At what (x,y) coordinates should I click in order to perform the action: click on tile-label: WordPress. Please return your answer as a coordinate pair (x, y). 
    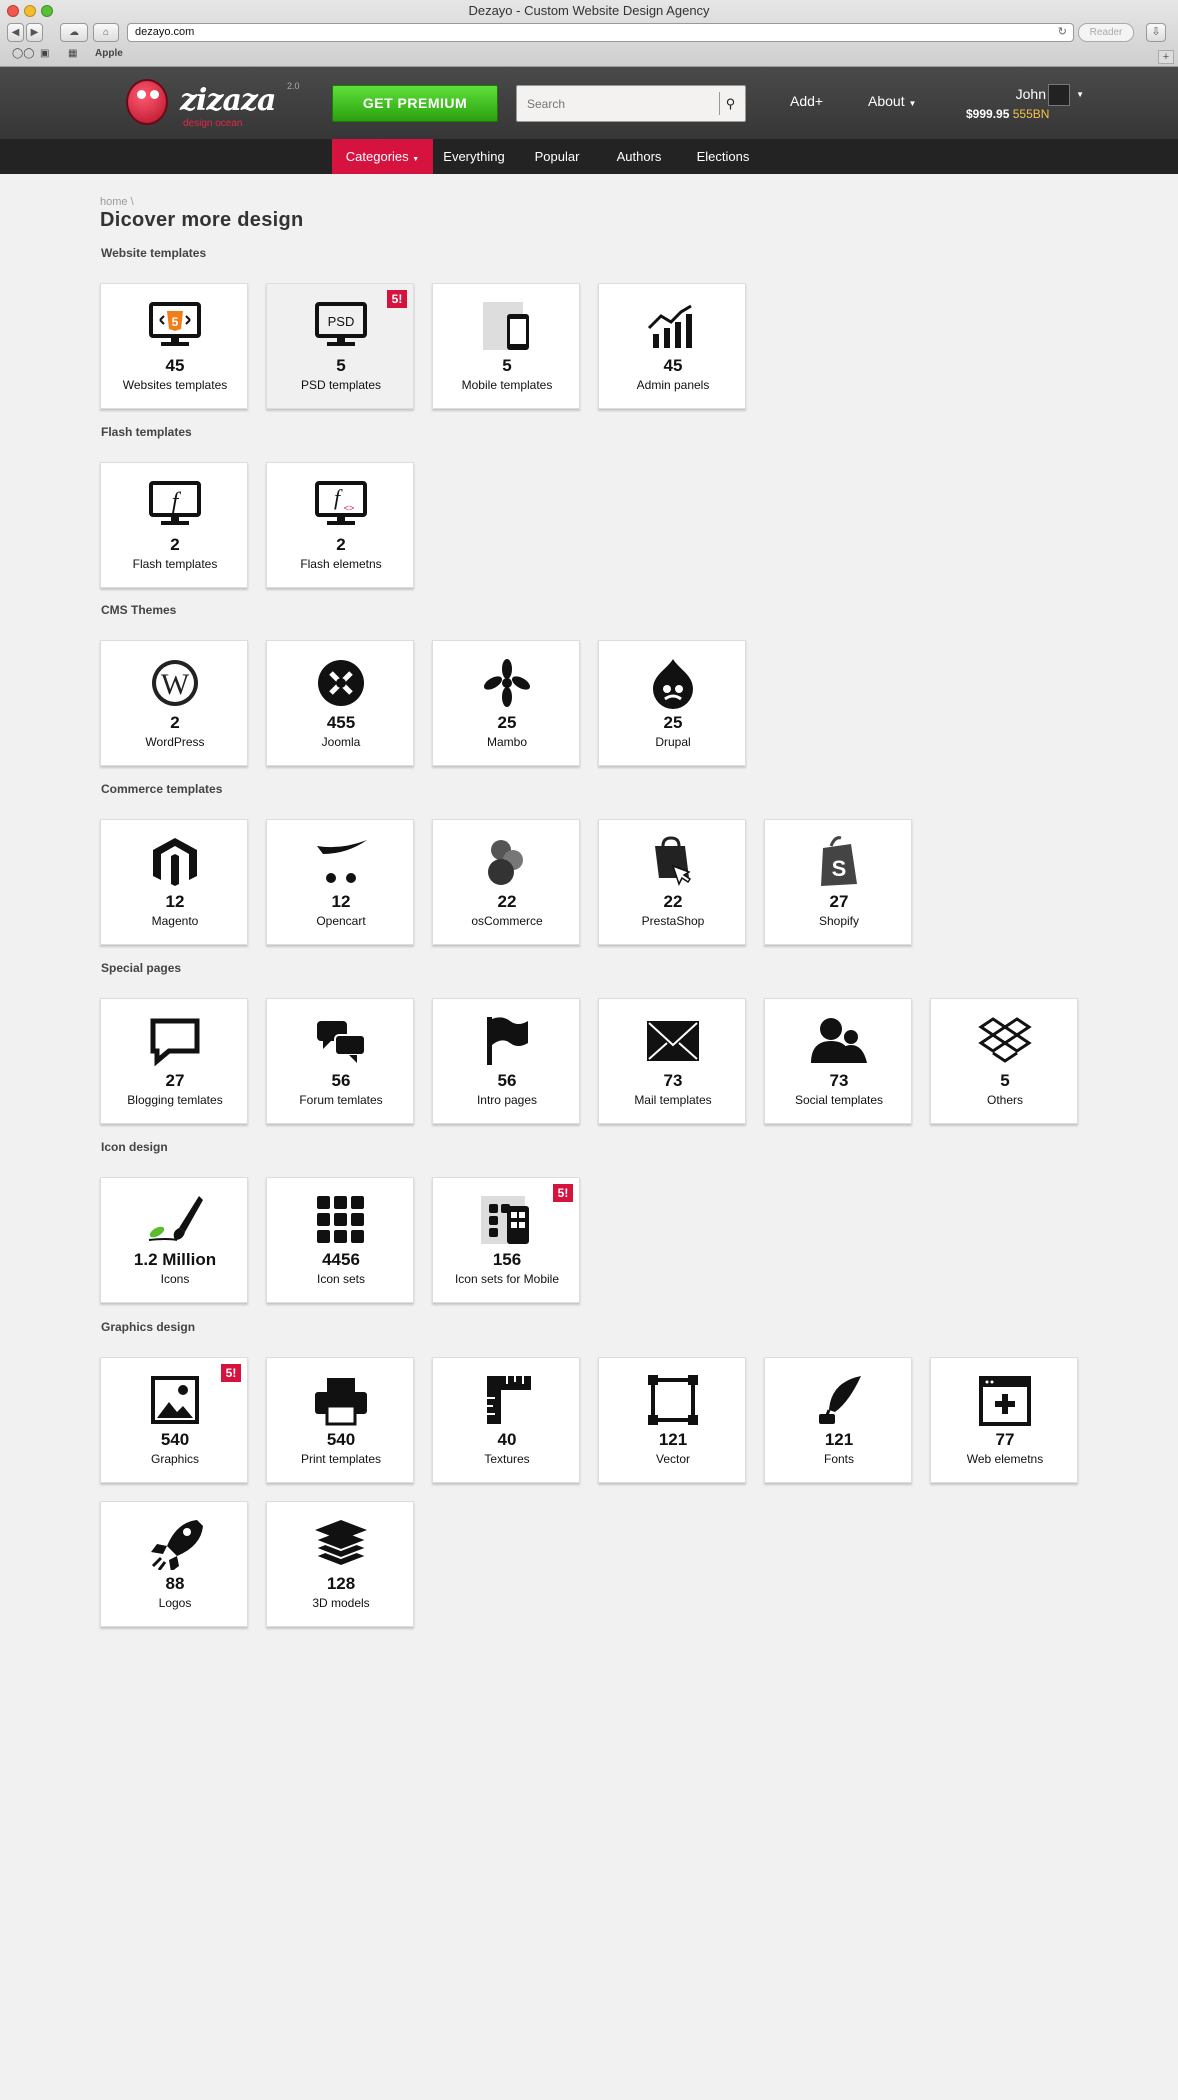
    Looking at the image, I should click on (175, 742).